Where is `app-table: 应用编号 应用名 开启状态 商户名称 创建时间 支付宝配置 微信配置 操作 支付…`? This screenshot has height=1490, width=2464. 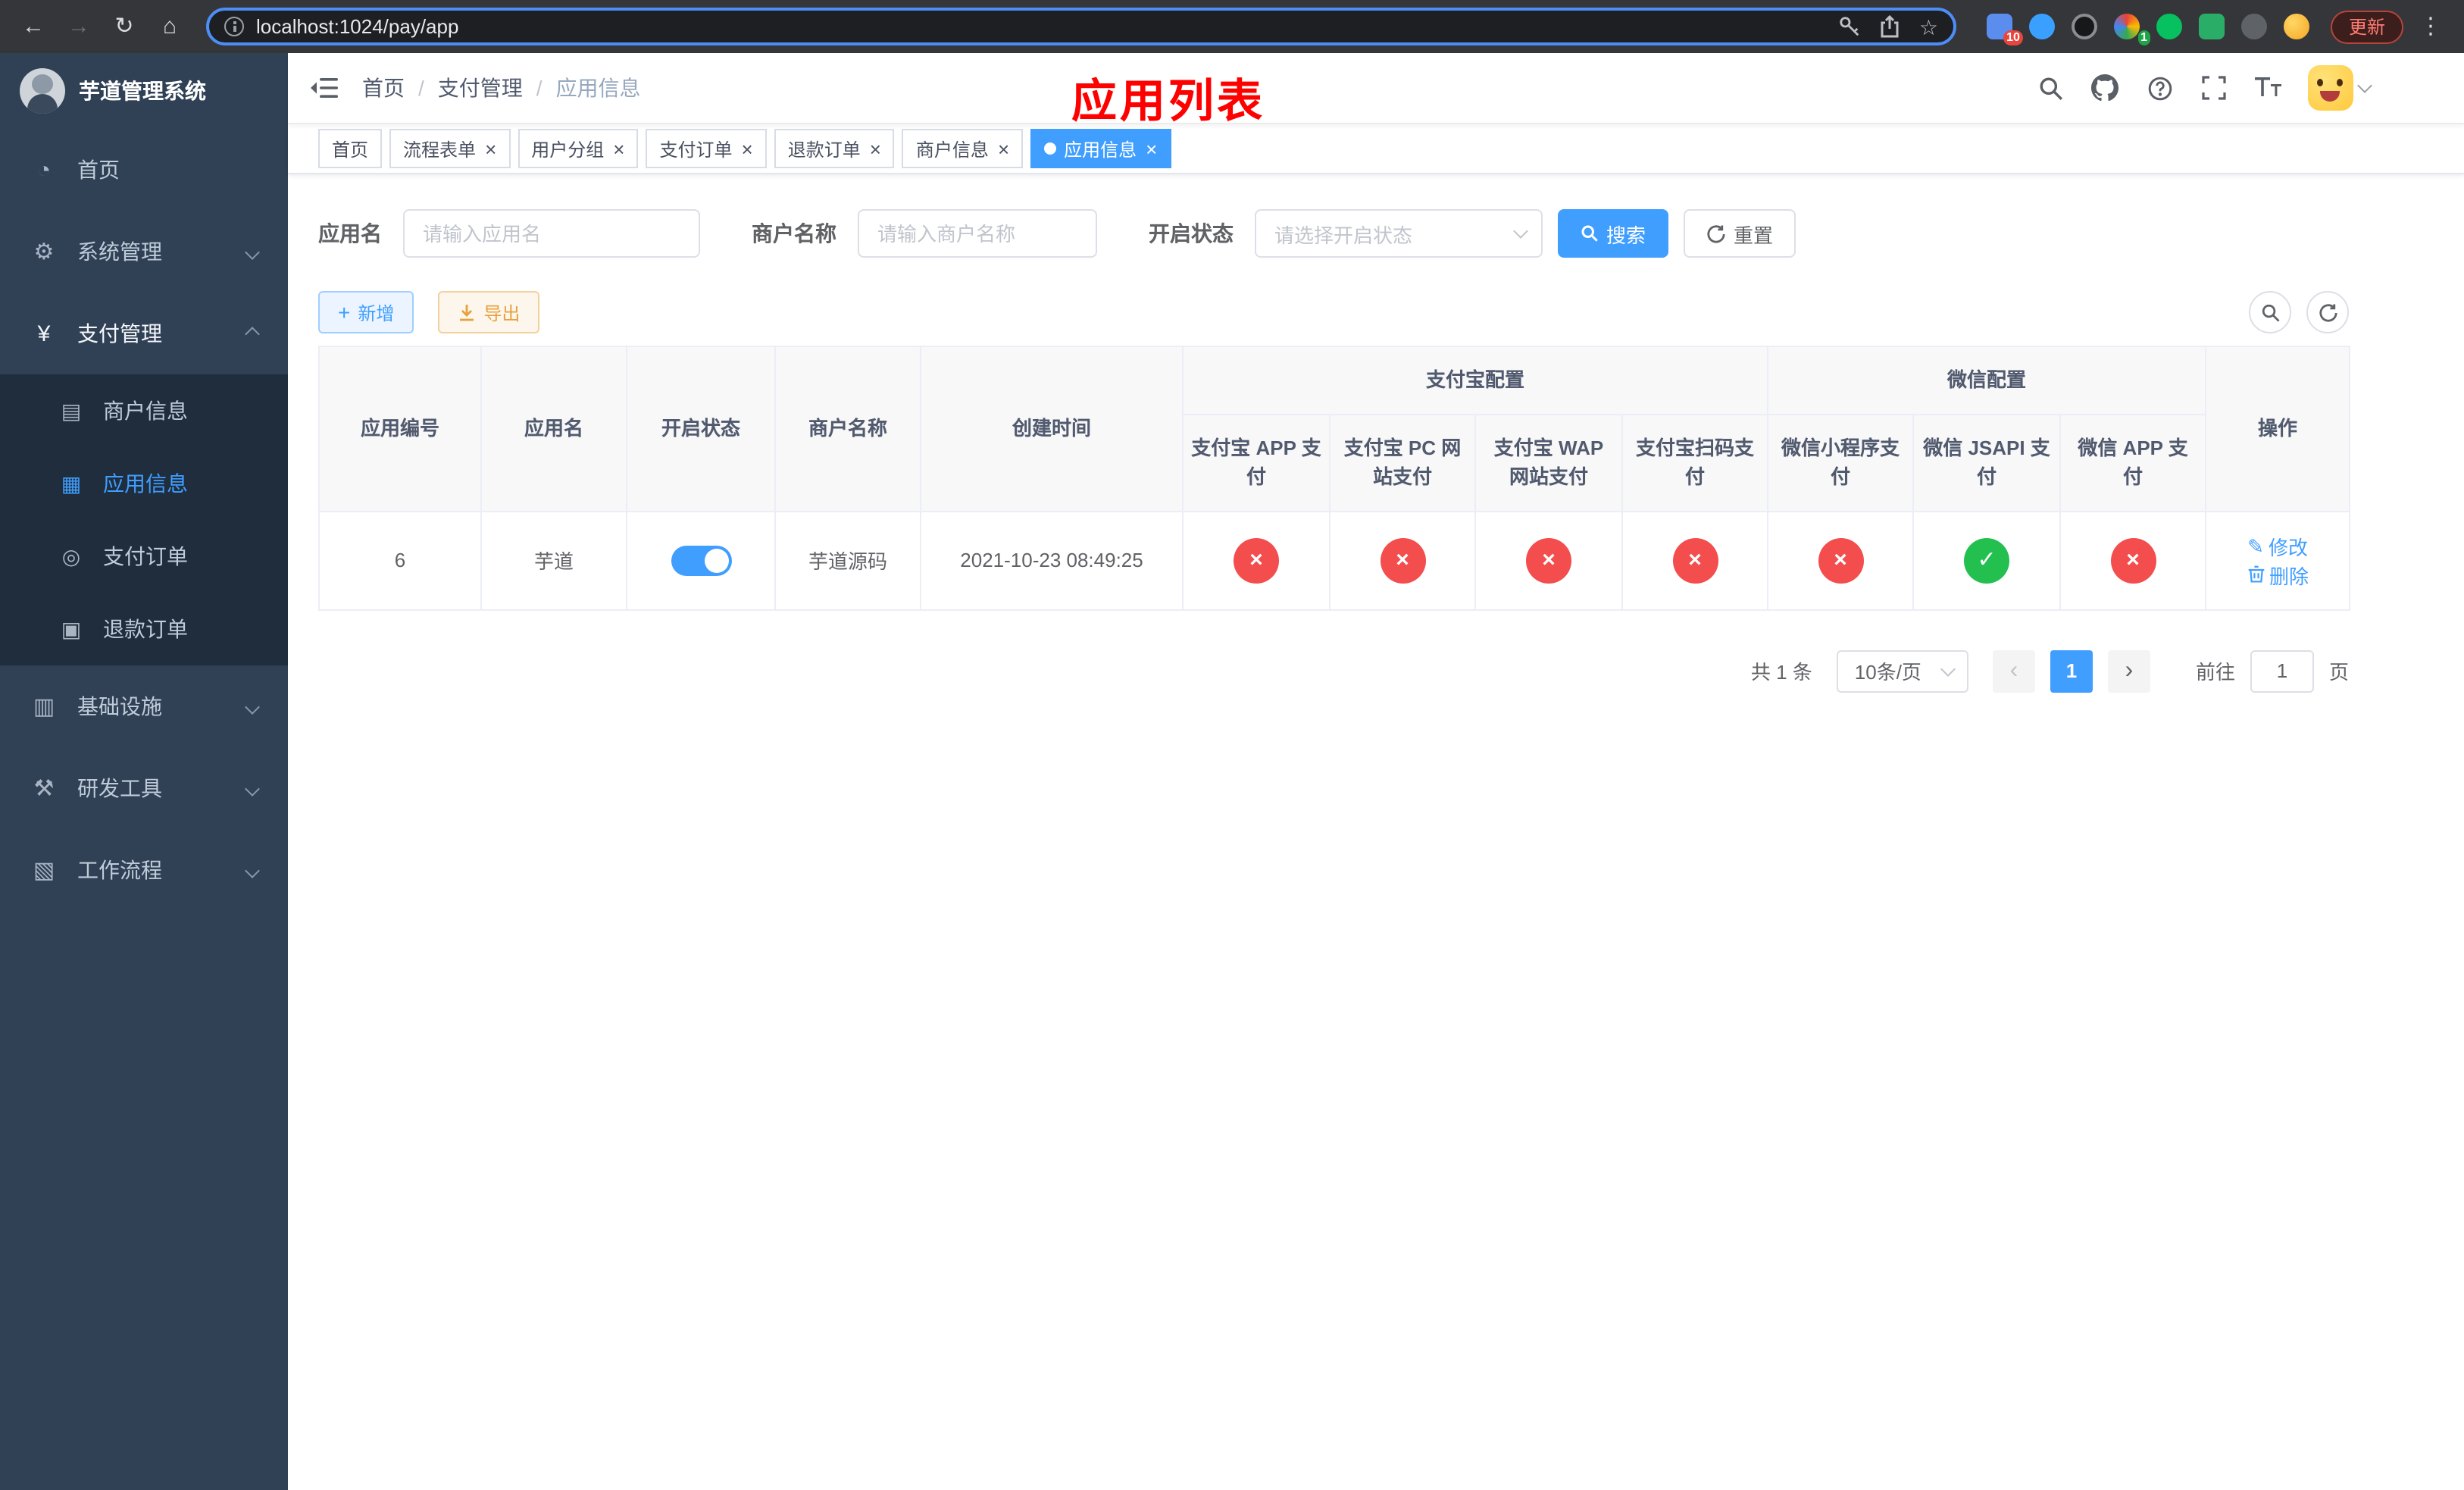 app-table: 应用编号 应用名 开启状态 商户名称 创建时间 支付宝配置 微信配置 操作 支付… is located at coordinates (1334, 478).